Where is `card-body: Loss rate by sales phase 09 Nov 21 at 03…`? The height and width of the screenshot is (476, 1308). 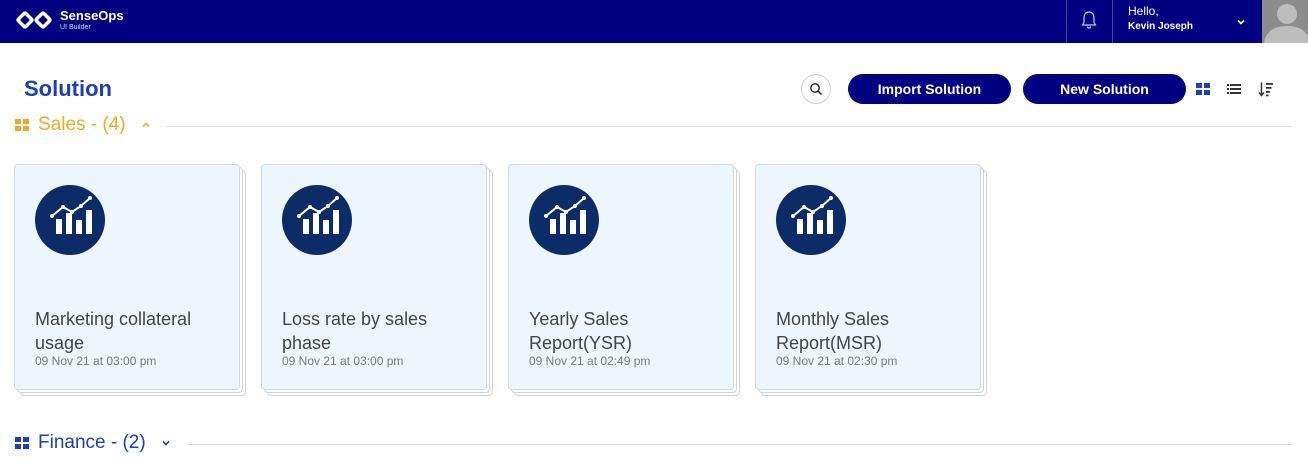 card-body: Loss rate by sales phase 09 Nov 21 at 03… is located at coordinates (374, 277).